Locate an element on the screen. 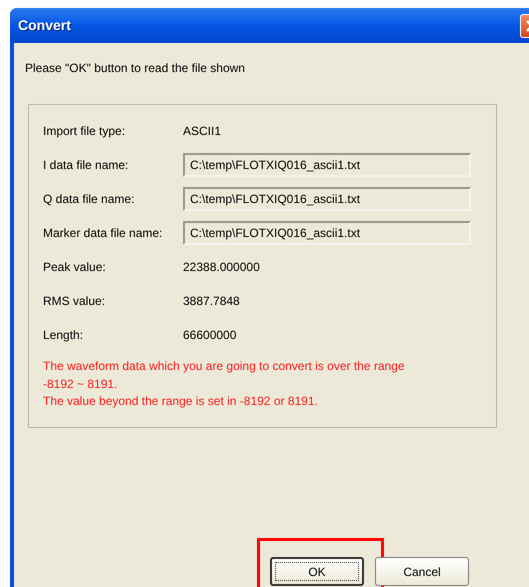 This screenshot has width=529, height=587. value-text: 22388.000000 is located at coordinates (221, 267).